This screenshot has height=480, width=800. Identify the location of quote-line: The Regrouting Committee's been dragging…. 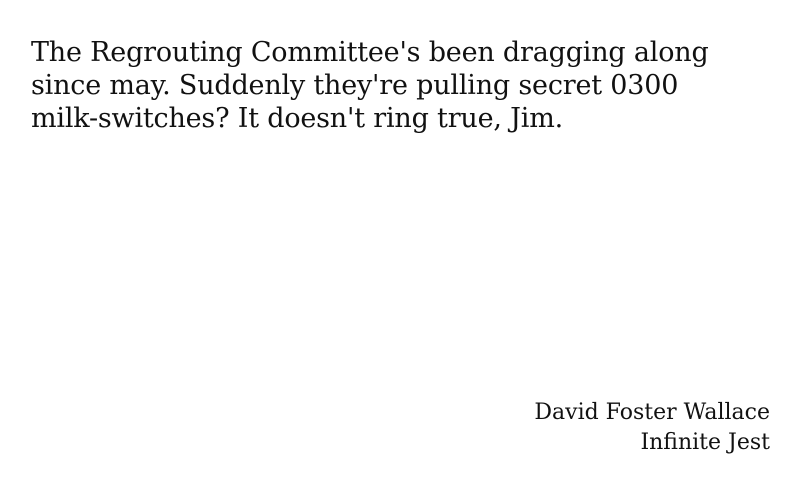
(370, 52).